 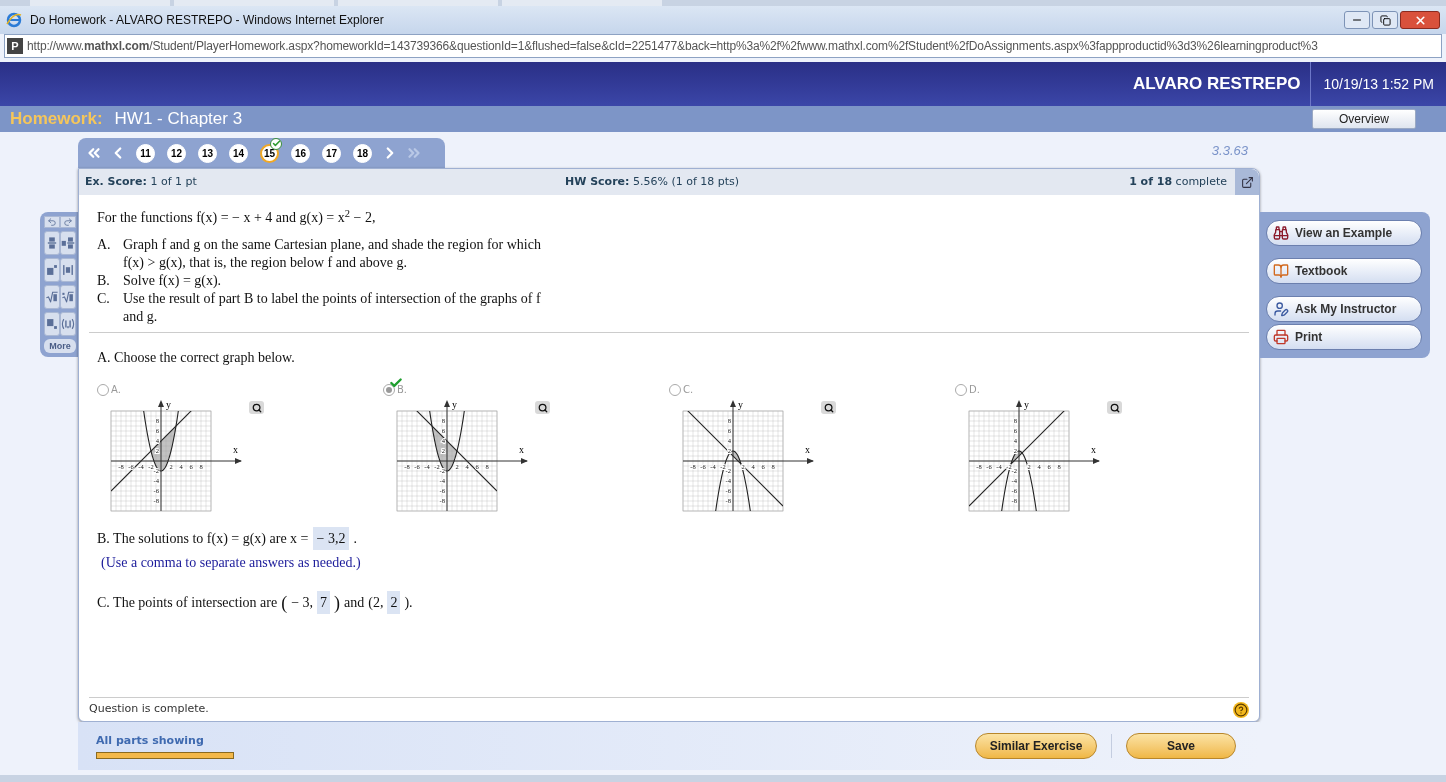 I want to click on choice-label: B., so click(x=402, y=390).